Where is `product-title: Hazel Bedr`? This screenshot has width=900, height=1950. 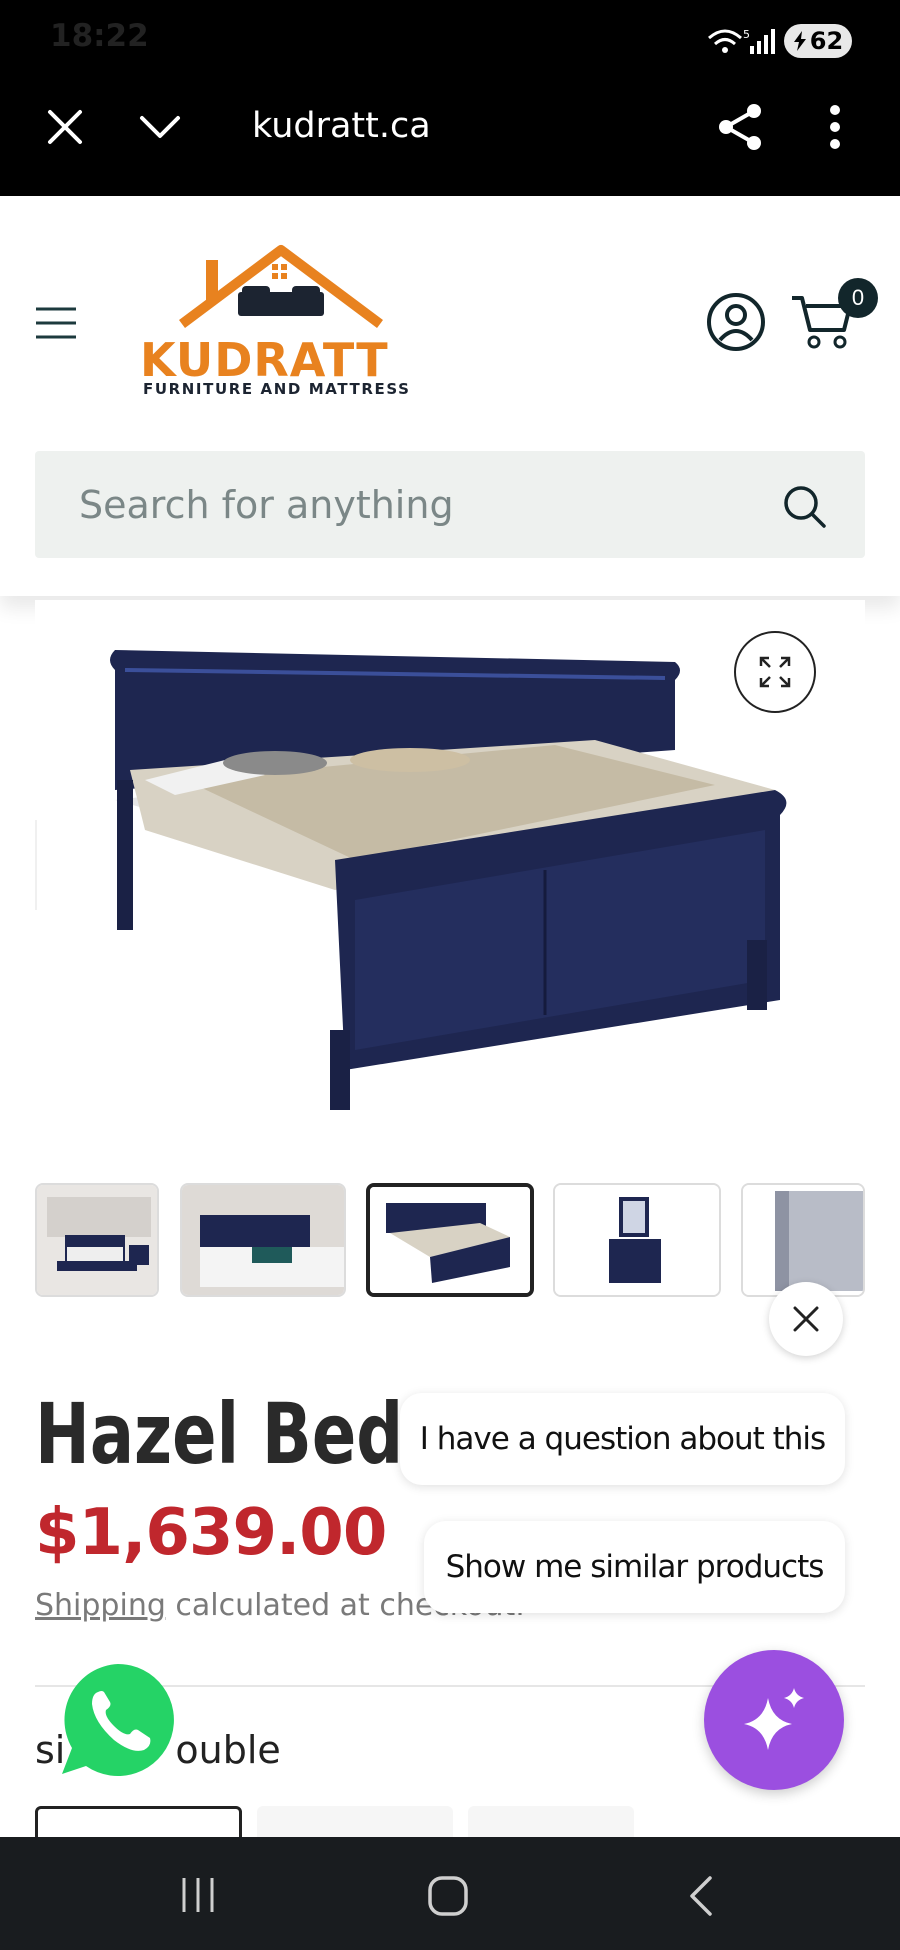
product-title: Hazel Bedr is located at coordinates (235, 1434).